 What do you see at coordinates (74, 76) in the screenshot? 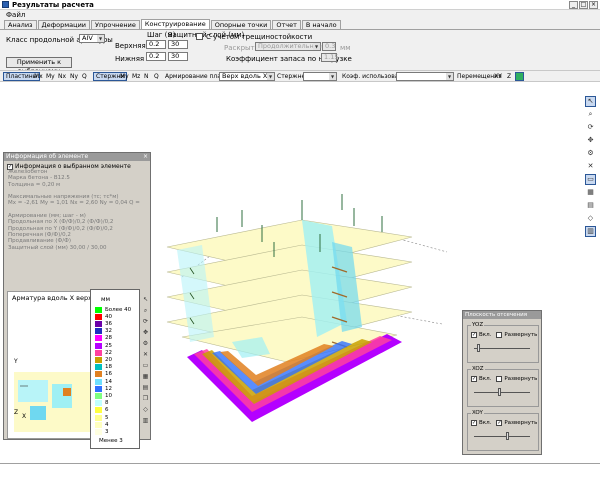
I see `plate-ny-button: Ny` at bounding box center [74, 76].